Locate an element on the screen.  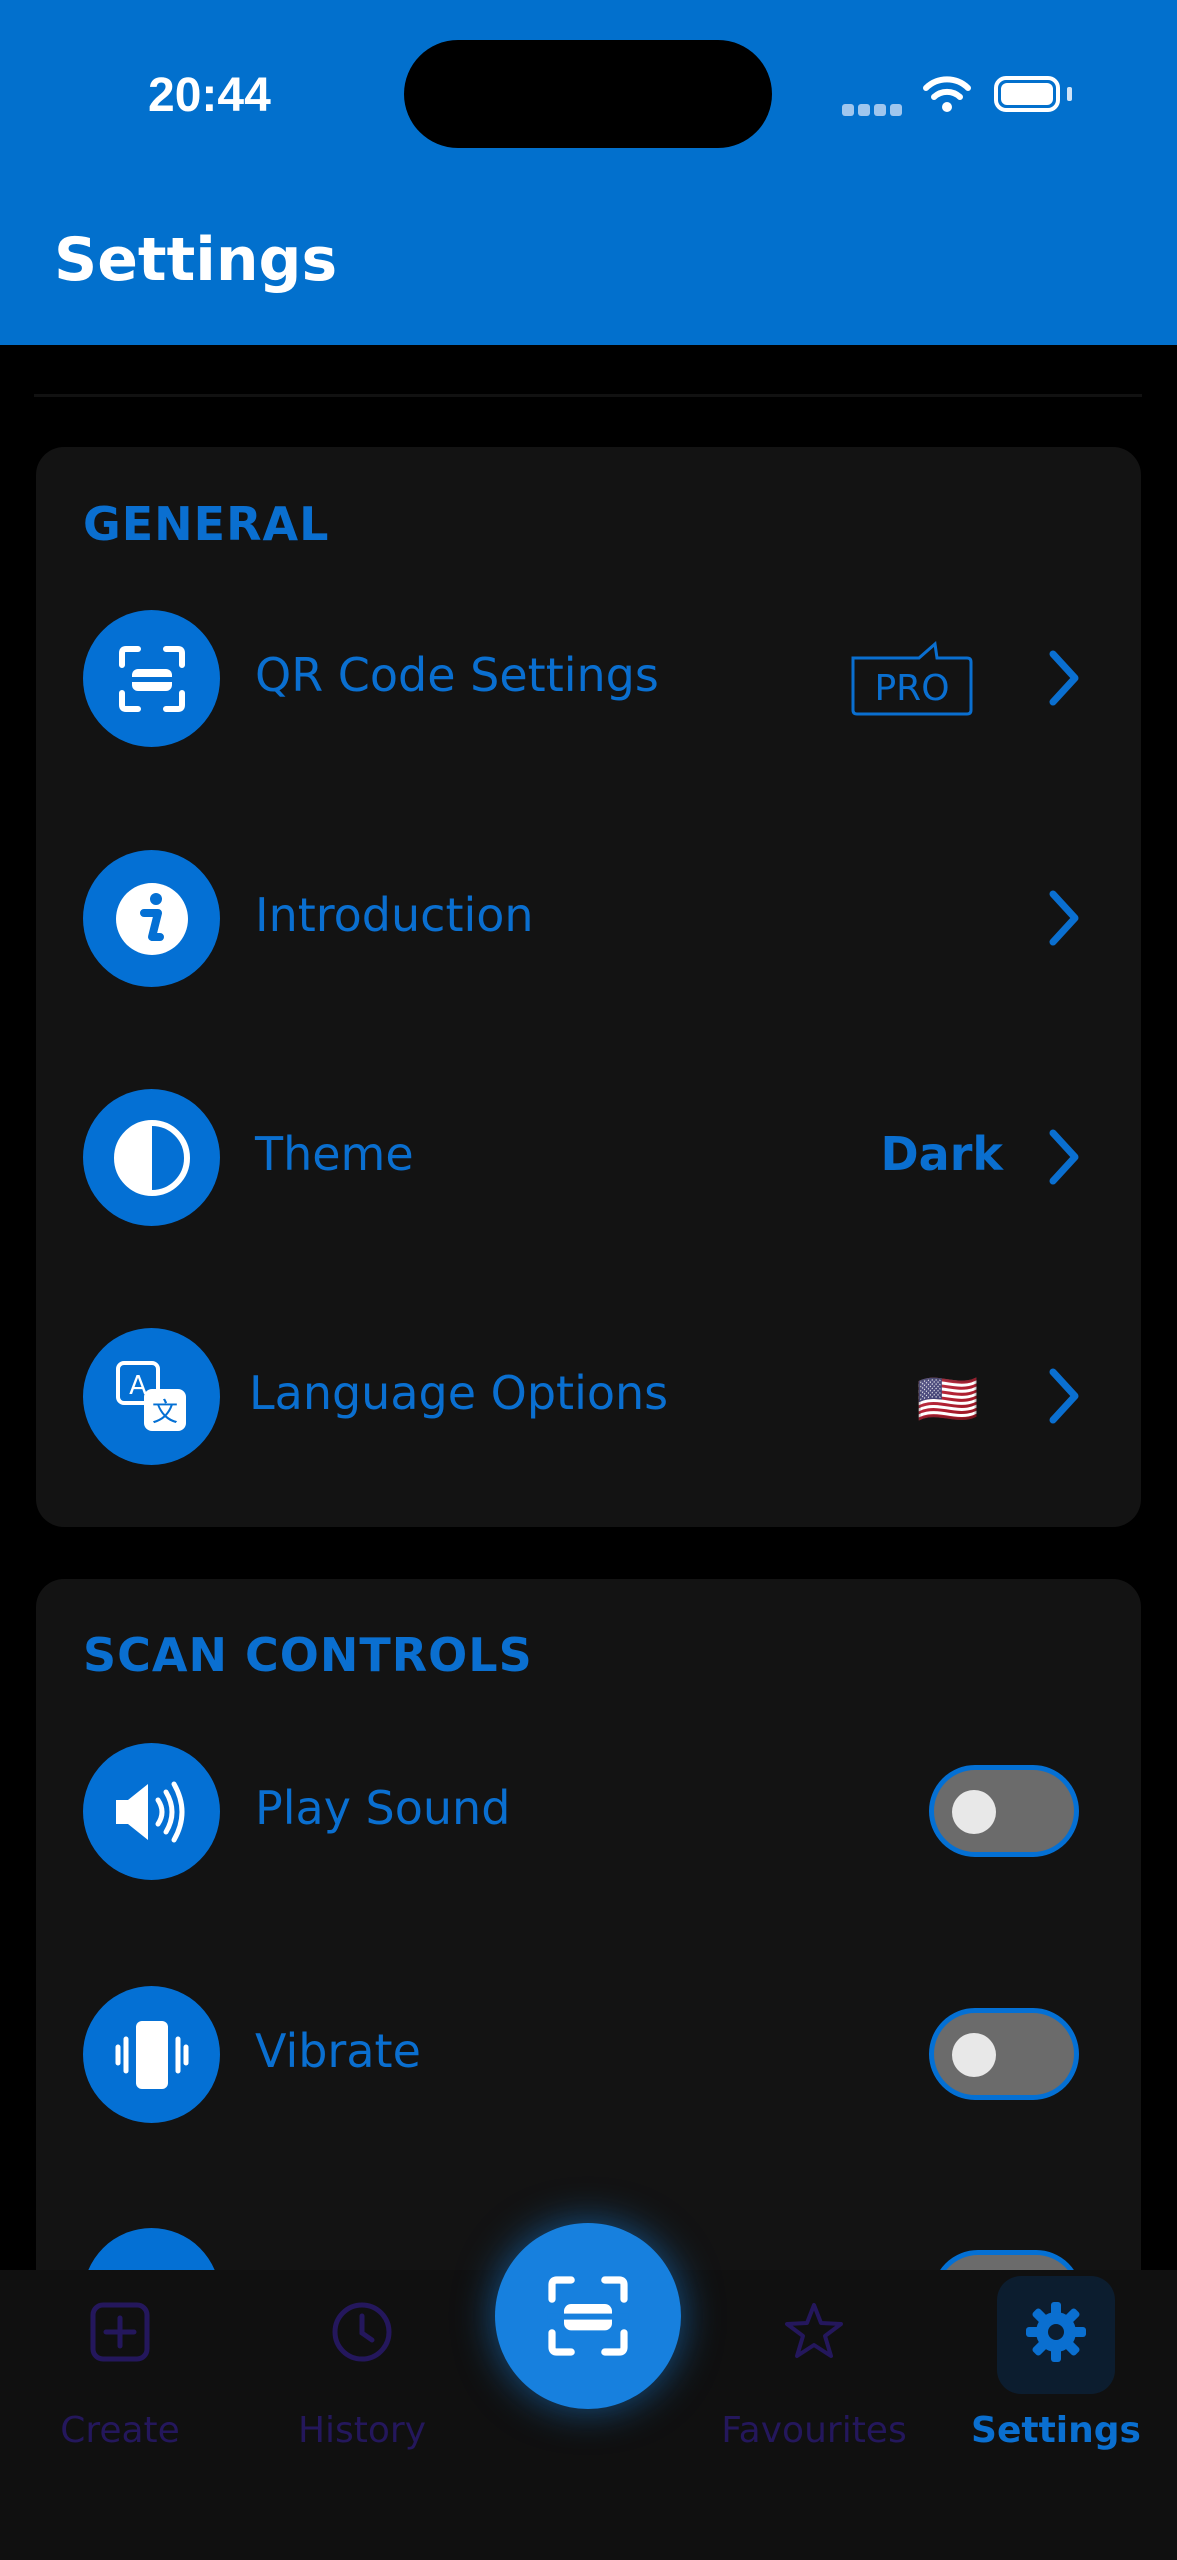
page-title: Settings is located at coordinates (196, 260).